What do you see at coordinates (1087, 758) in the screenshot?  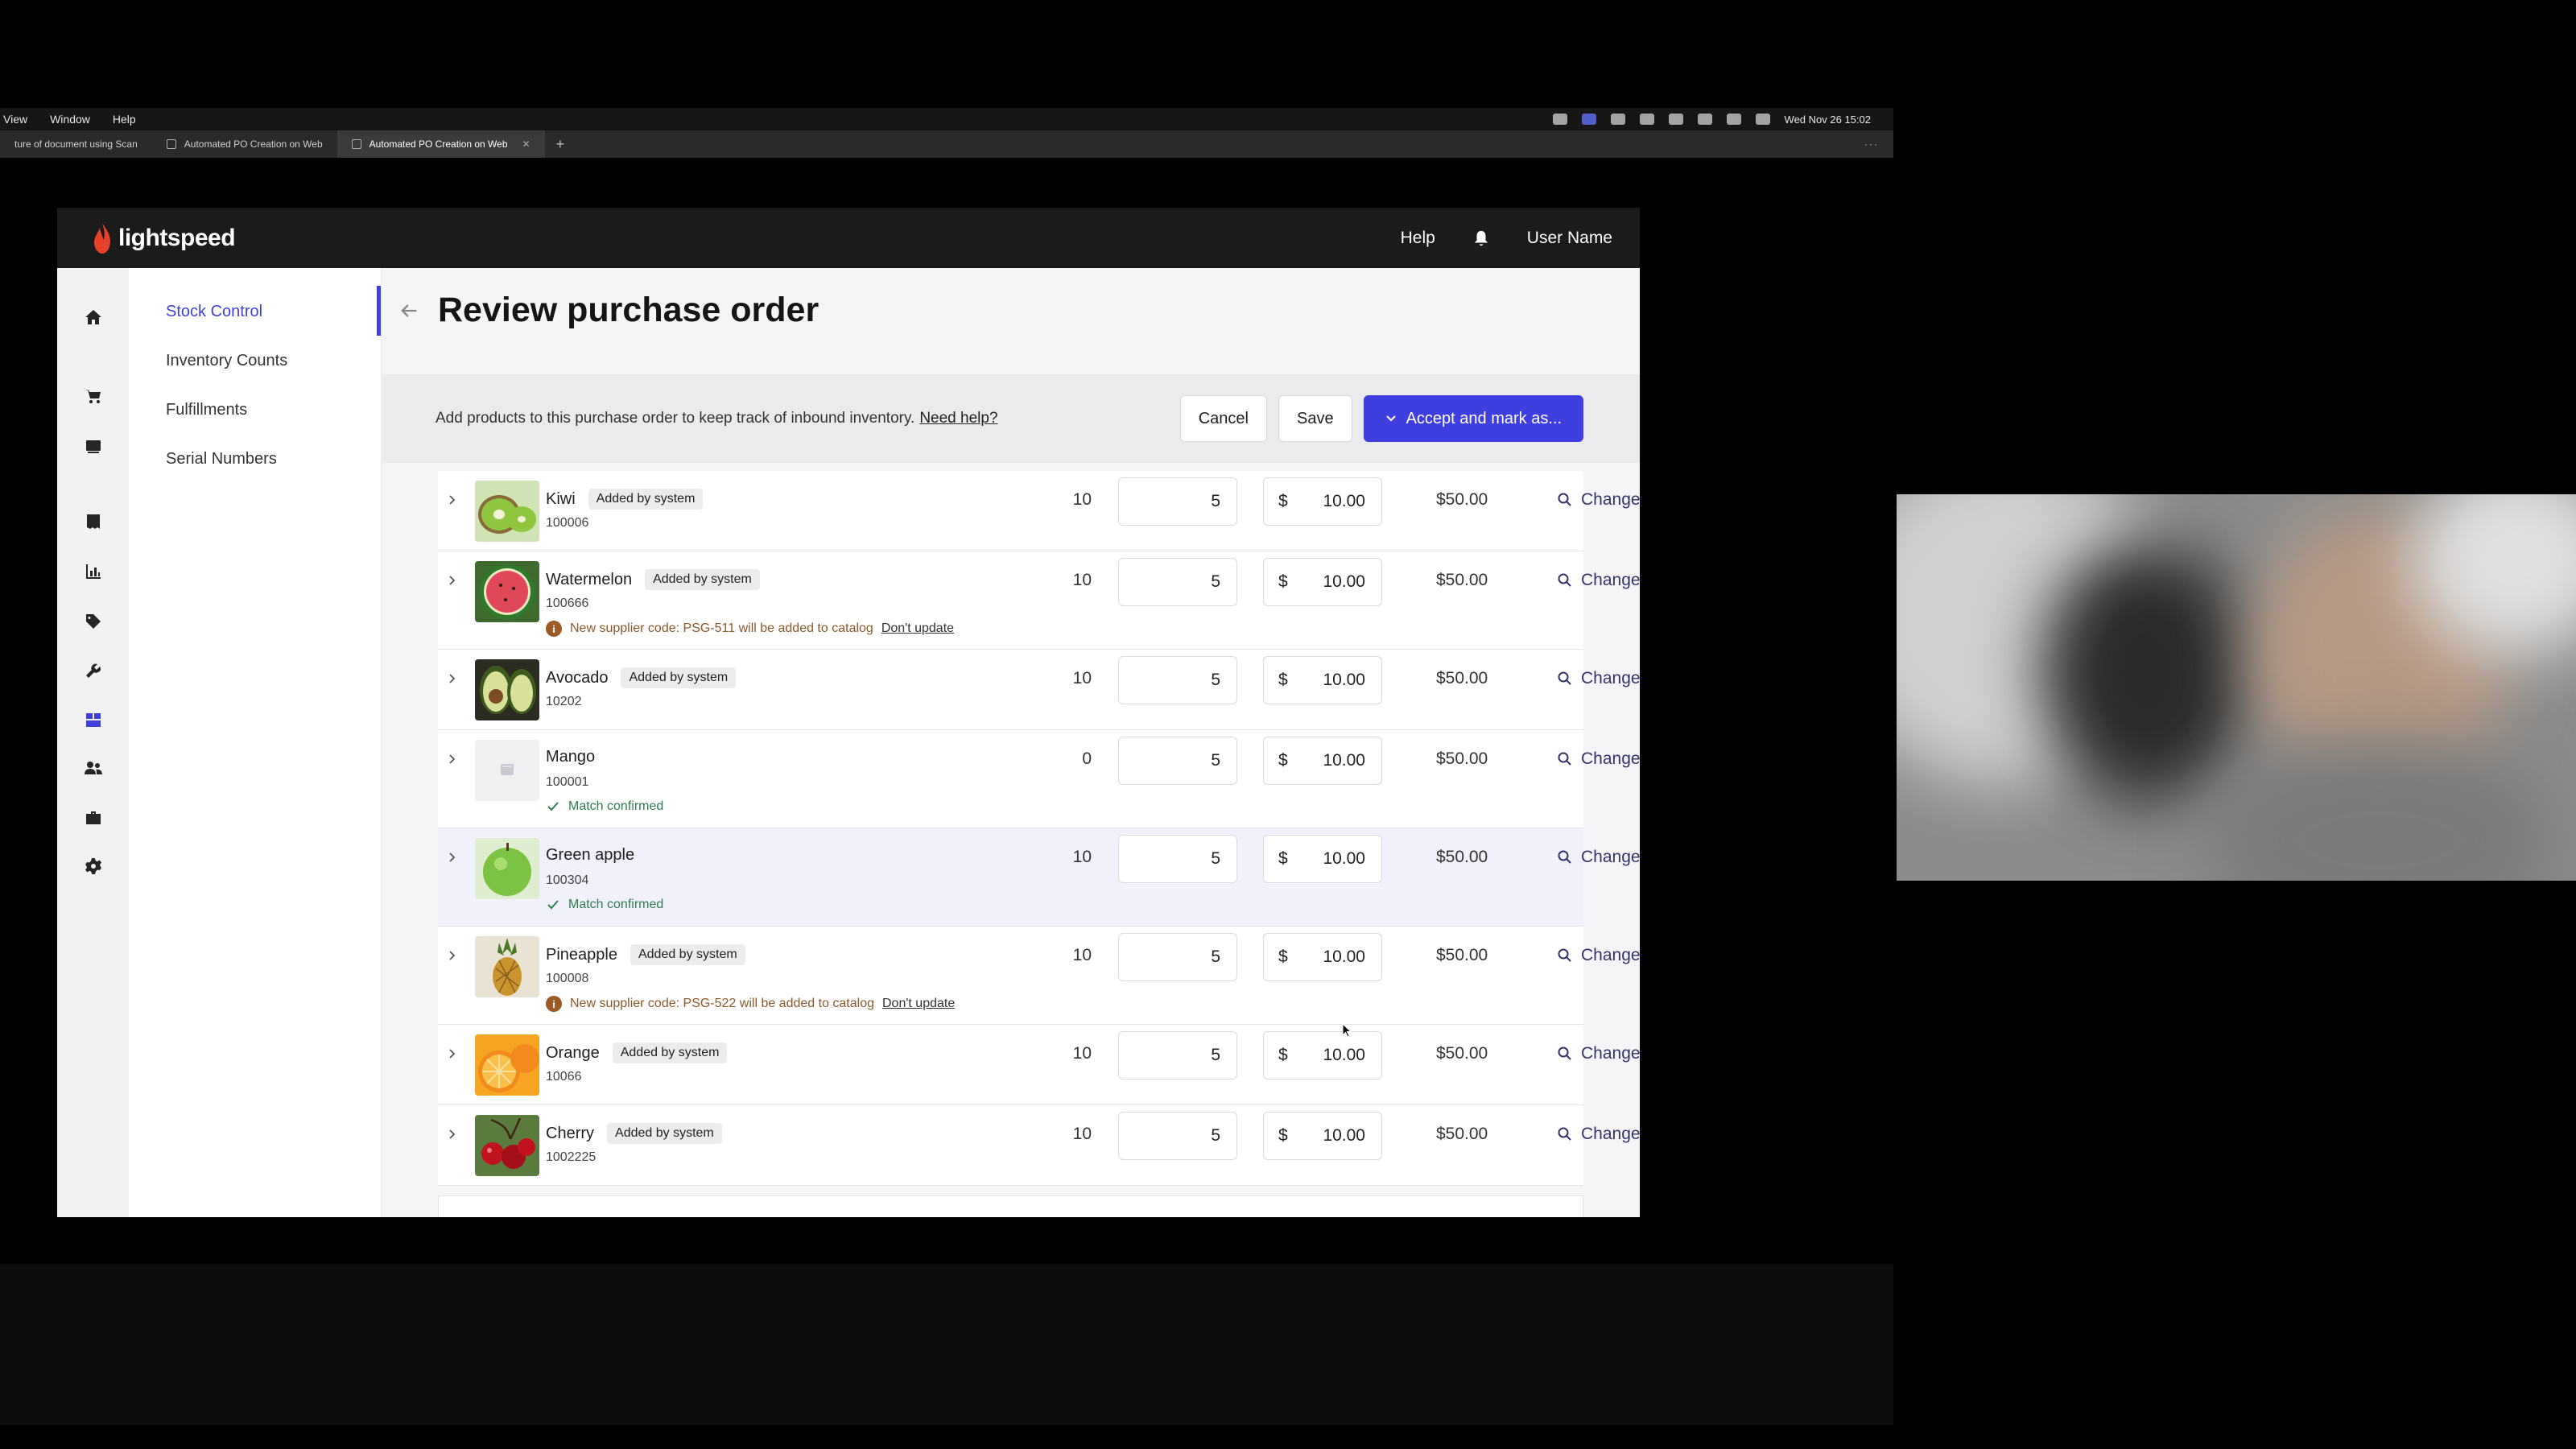 I see `ordered-quantity: 0` at bounding box center [1087, 758].